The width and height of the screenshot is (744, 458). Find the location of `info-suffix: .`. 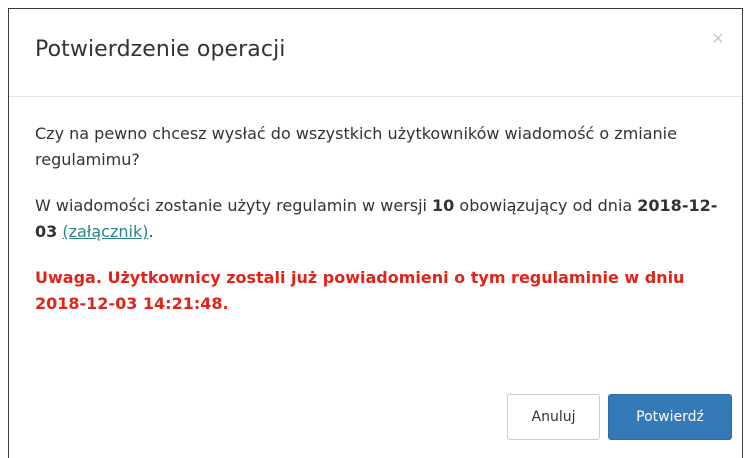

info-suffix: . is located at coordinates (151, 231).